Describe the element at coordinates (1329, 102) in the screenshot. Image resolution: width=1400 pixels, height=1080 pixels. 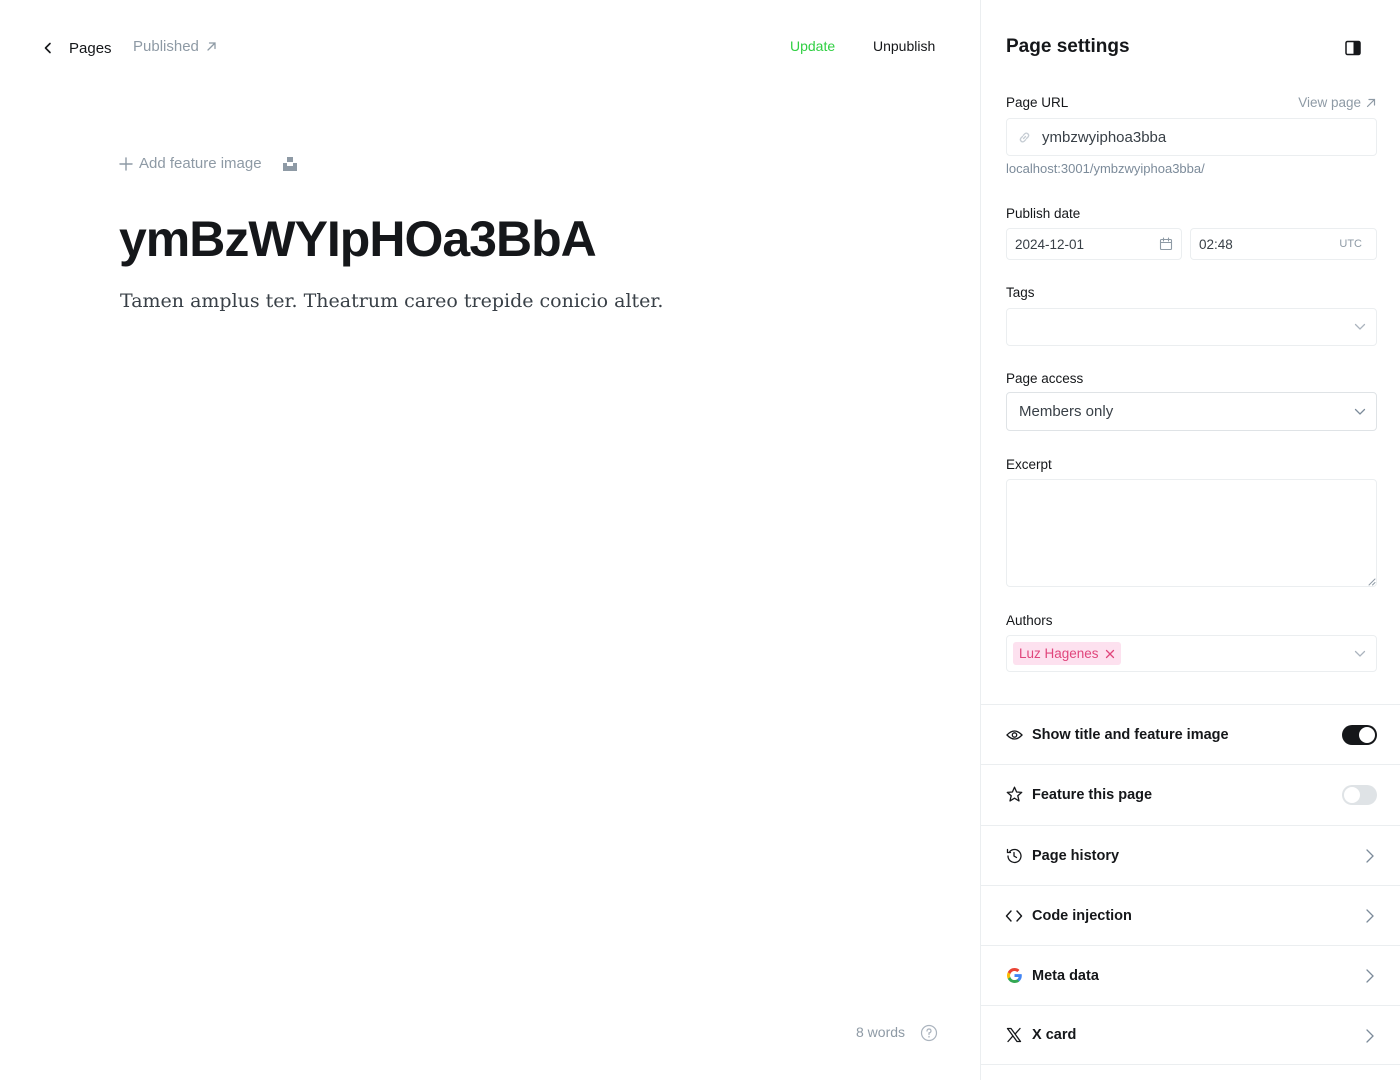
I see `view-page-label: View page` at that location.